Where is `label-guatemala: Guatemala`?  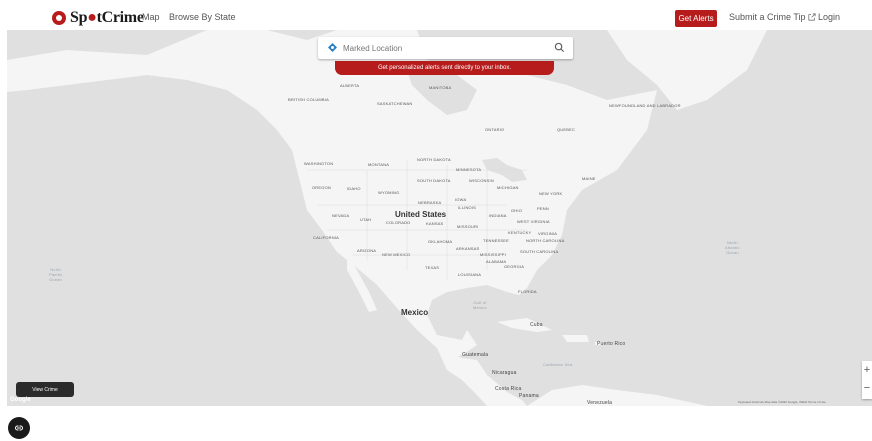
label-guatemala: Guatemala is located at coordinates (475, 355).